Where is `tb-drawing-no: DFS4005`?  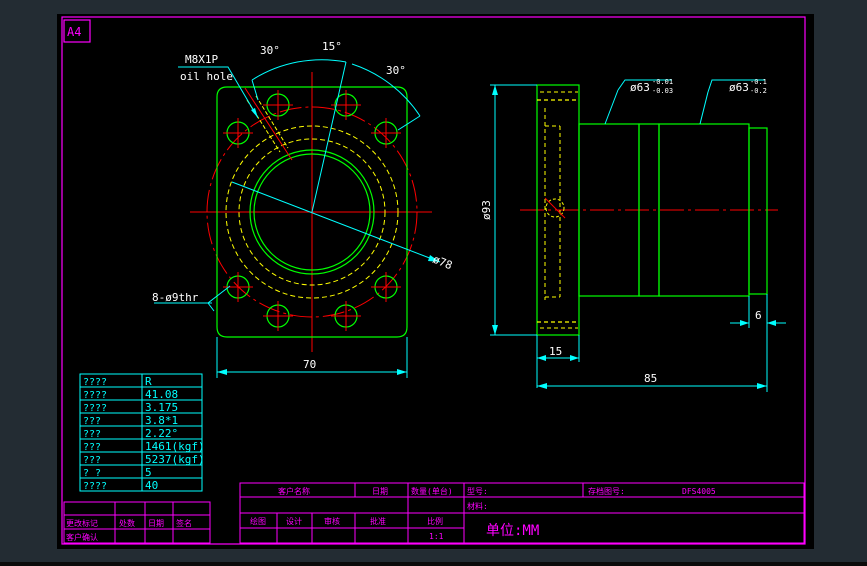 tb-drawing-no: DFS4005 is located at coordinates (699, 491).